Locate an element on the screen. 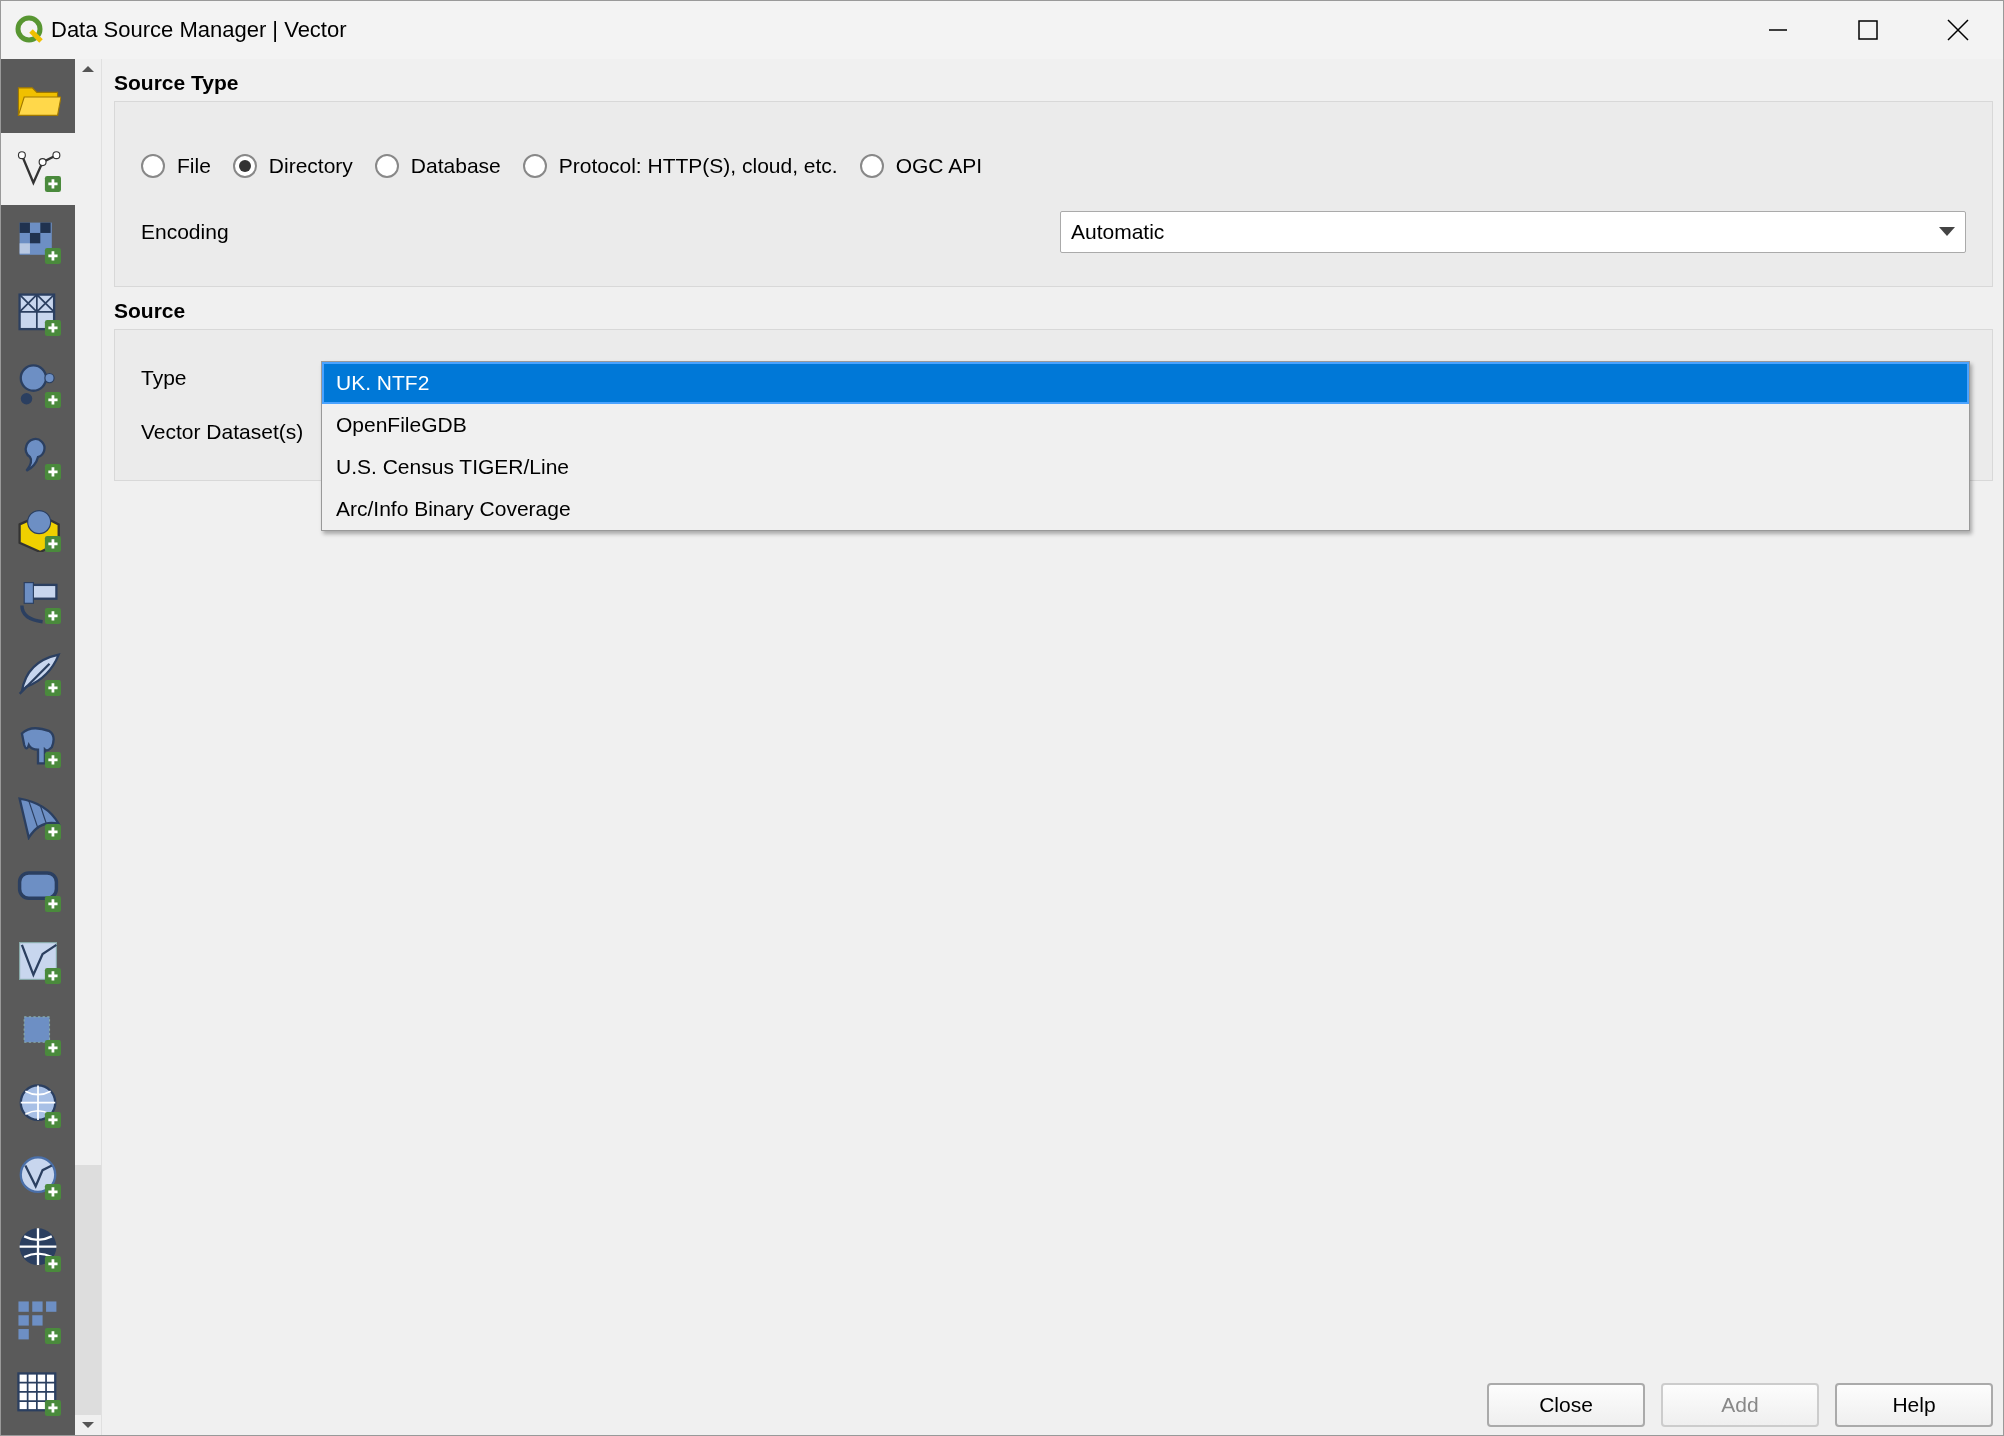  dropdown-option: OpenFileGDB is located at coordinates (1145, 425).